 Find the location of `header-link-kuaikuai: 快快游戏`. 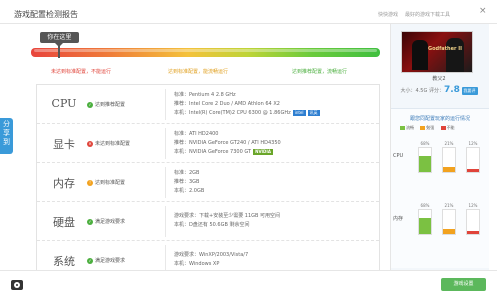

header-link-kuaikuai: 快快游戏 is located at coordinates (388, 14).